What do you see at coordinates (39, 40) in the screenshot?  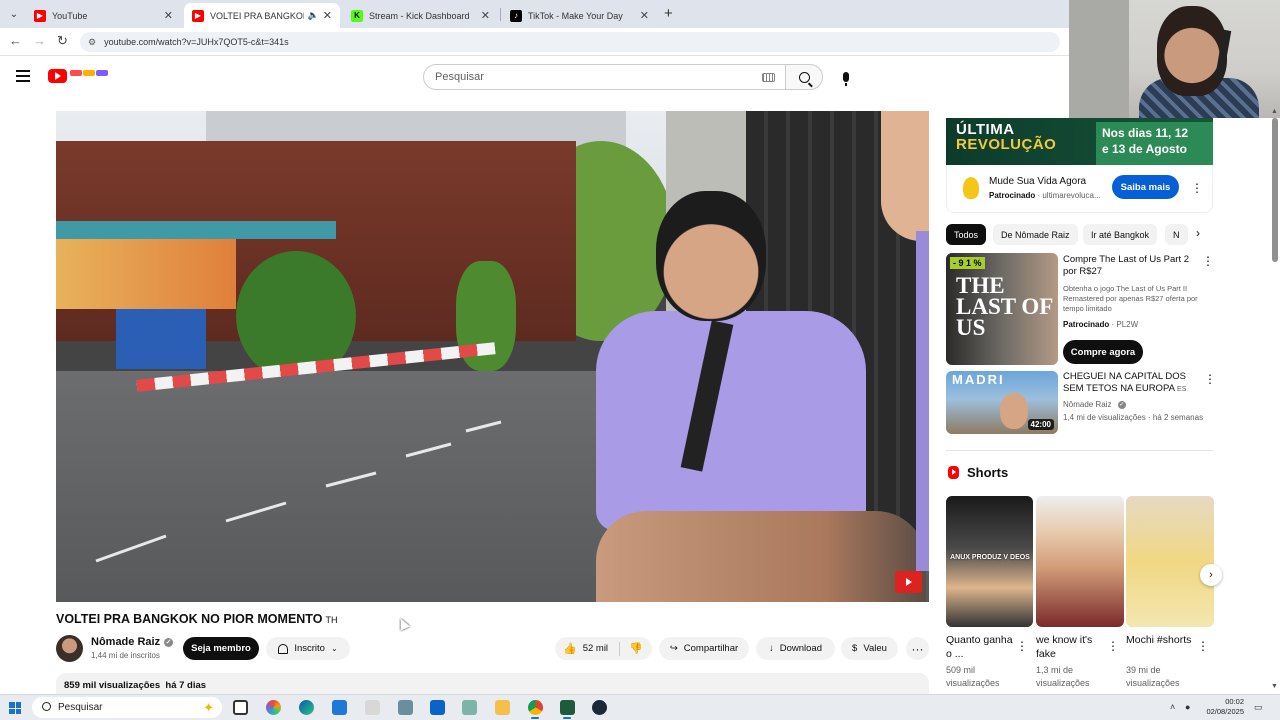 I see `forward-arrow-icon: →` at bounding box center [39, 40].